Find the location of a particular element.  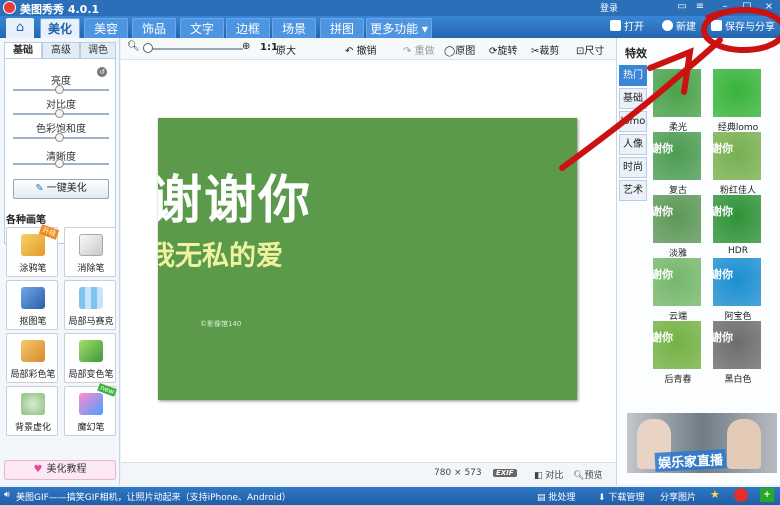

tab-scene: 场景 is located at coordinates (294, 28).